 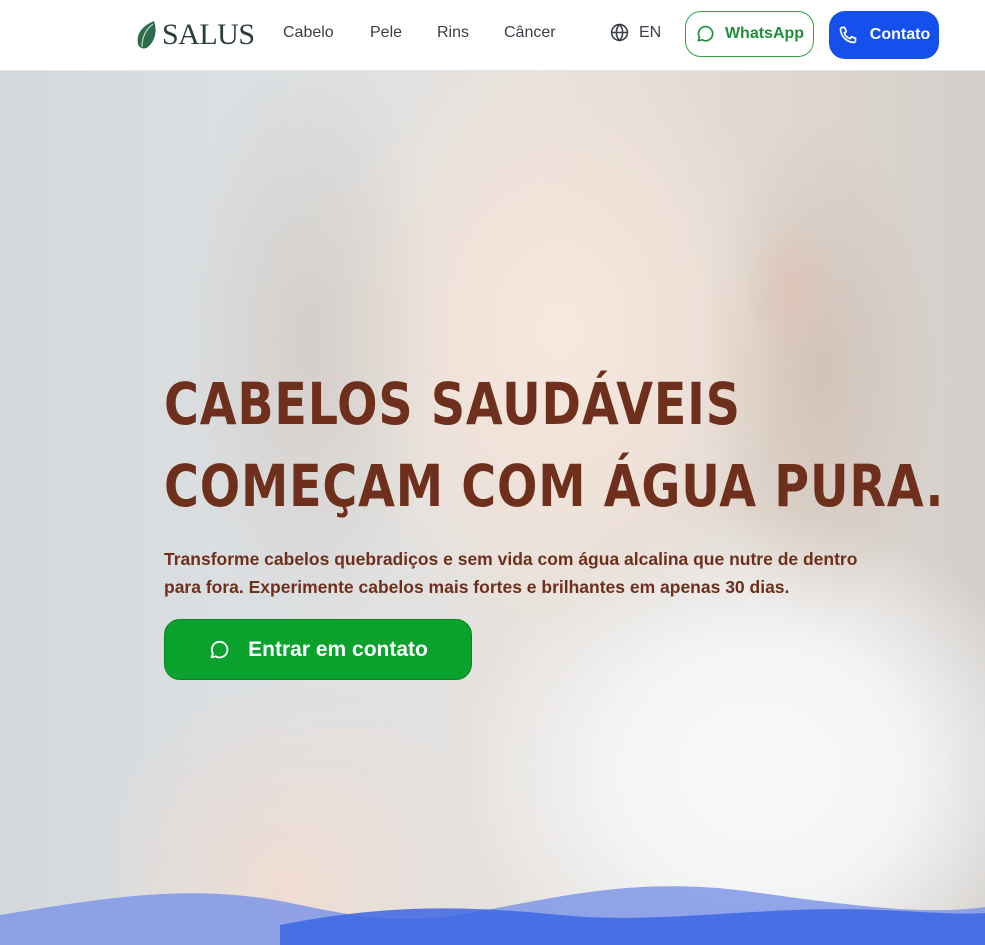 I want to click on language-switcher: EN, so click(x=635, y=32).